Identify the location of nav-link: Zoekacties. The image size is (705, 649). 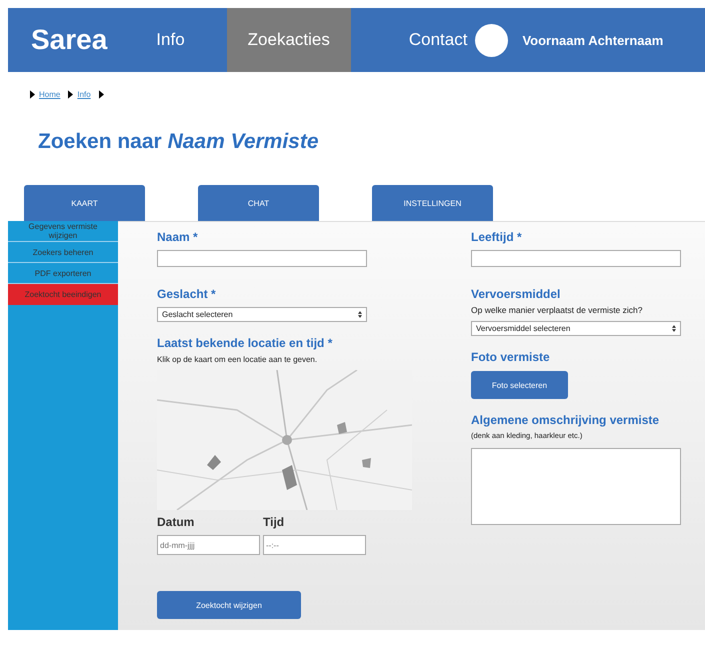
(288, 40).